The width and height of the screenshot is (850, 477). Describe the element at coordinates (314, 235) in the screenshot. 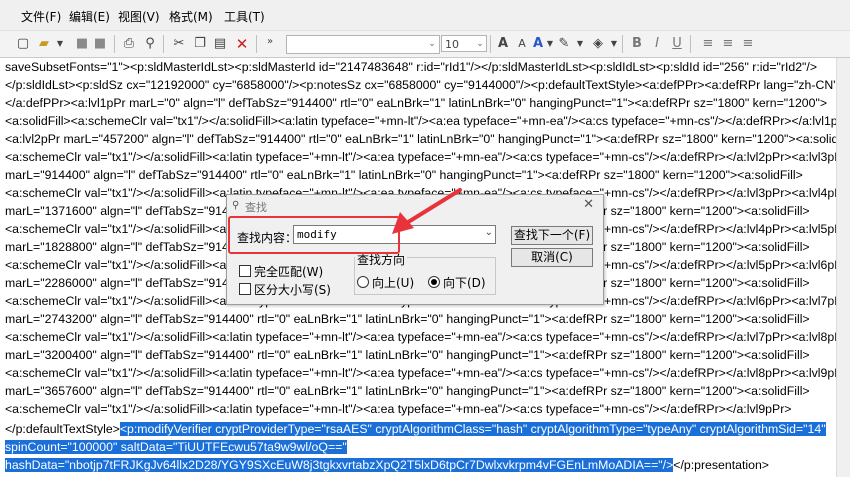

I see `annotation-highlight-box` at that location.